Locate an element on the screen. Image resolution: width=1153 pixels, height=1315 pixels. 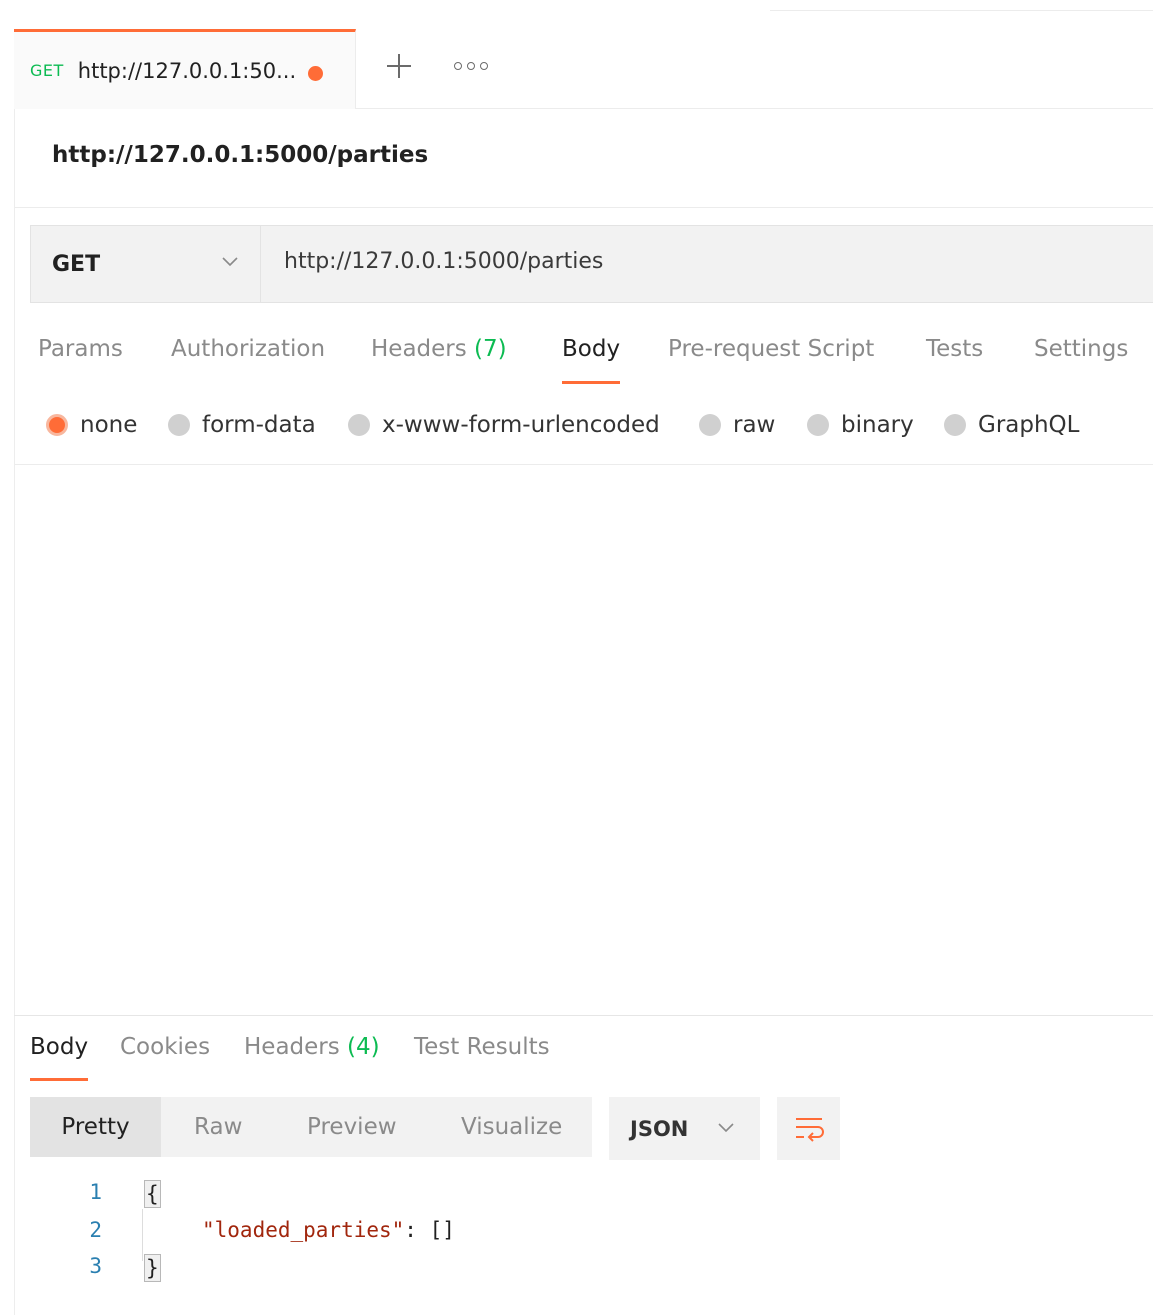
plus-icon is located at coordinates (399, 66).